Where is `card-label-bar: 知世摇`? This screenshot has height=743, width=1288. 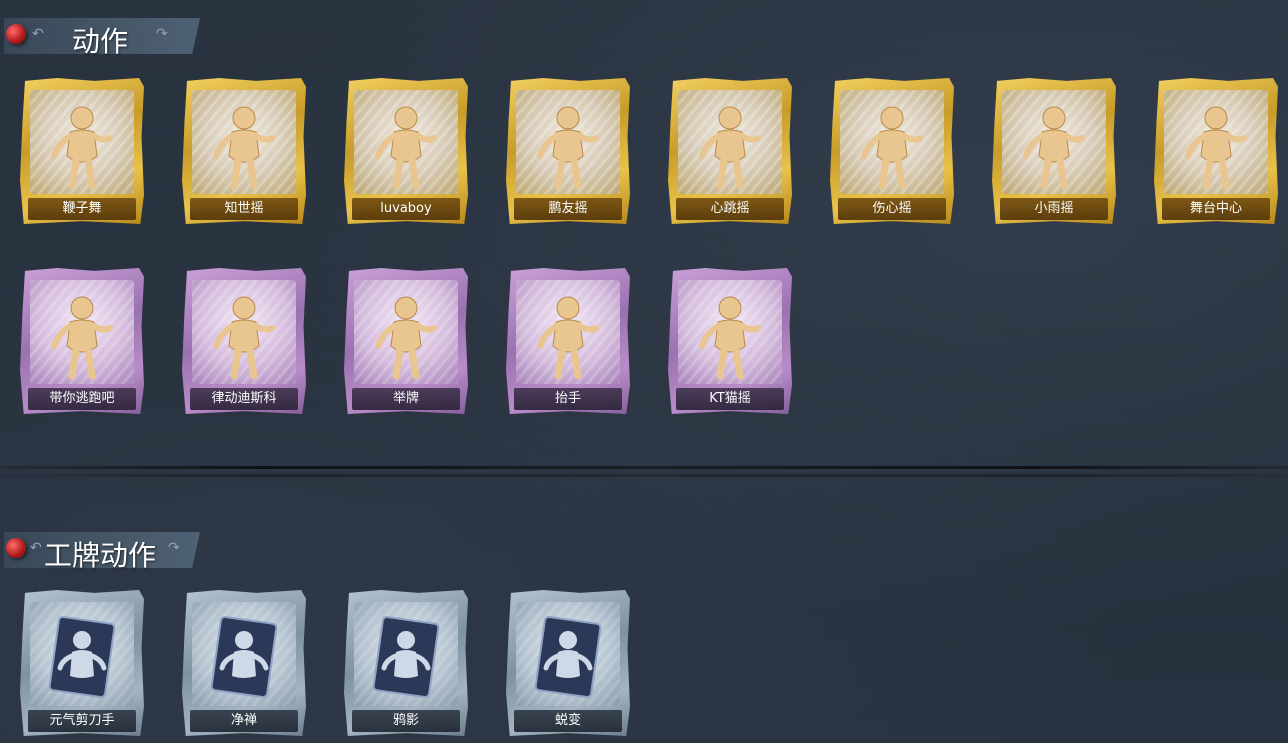 card-label-bar: 知世摇 is located at coordinates (244, 209).